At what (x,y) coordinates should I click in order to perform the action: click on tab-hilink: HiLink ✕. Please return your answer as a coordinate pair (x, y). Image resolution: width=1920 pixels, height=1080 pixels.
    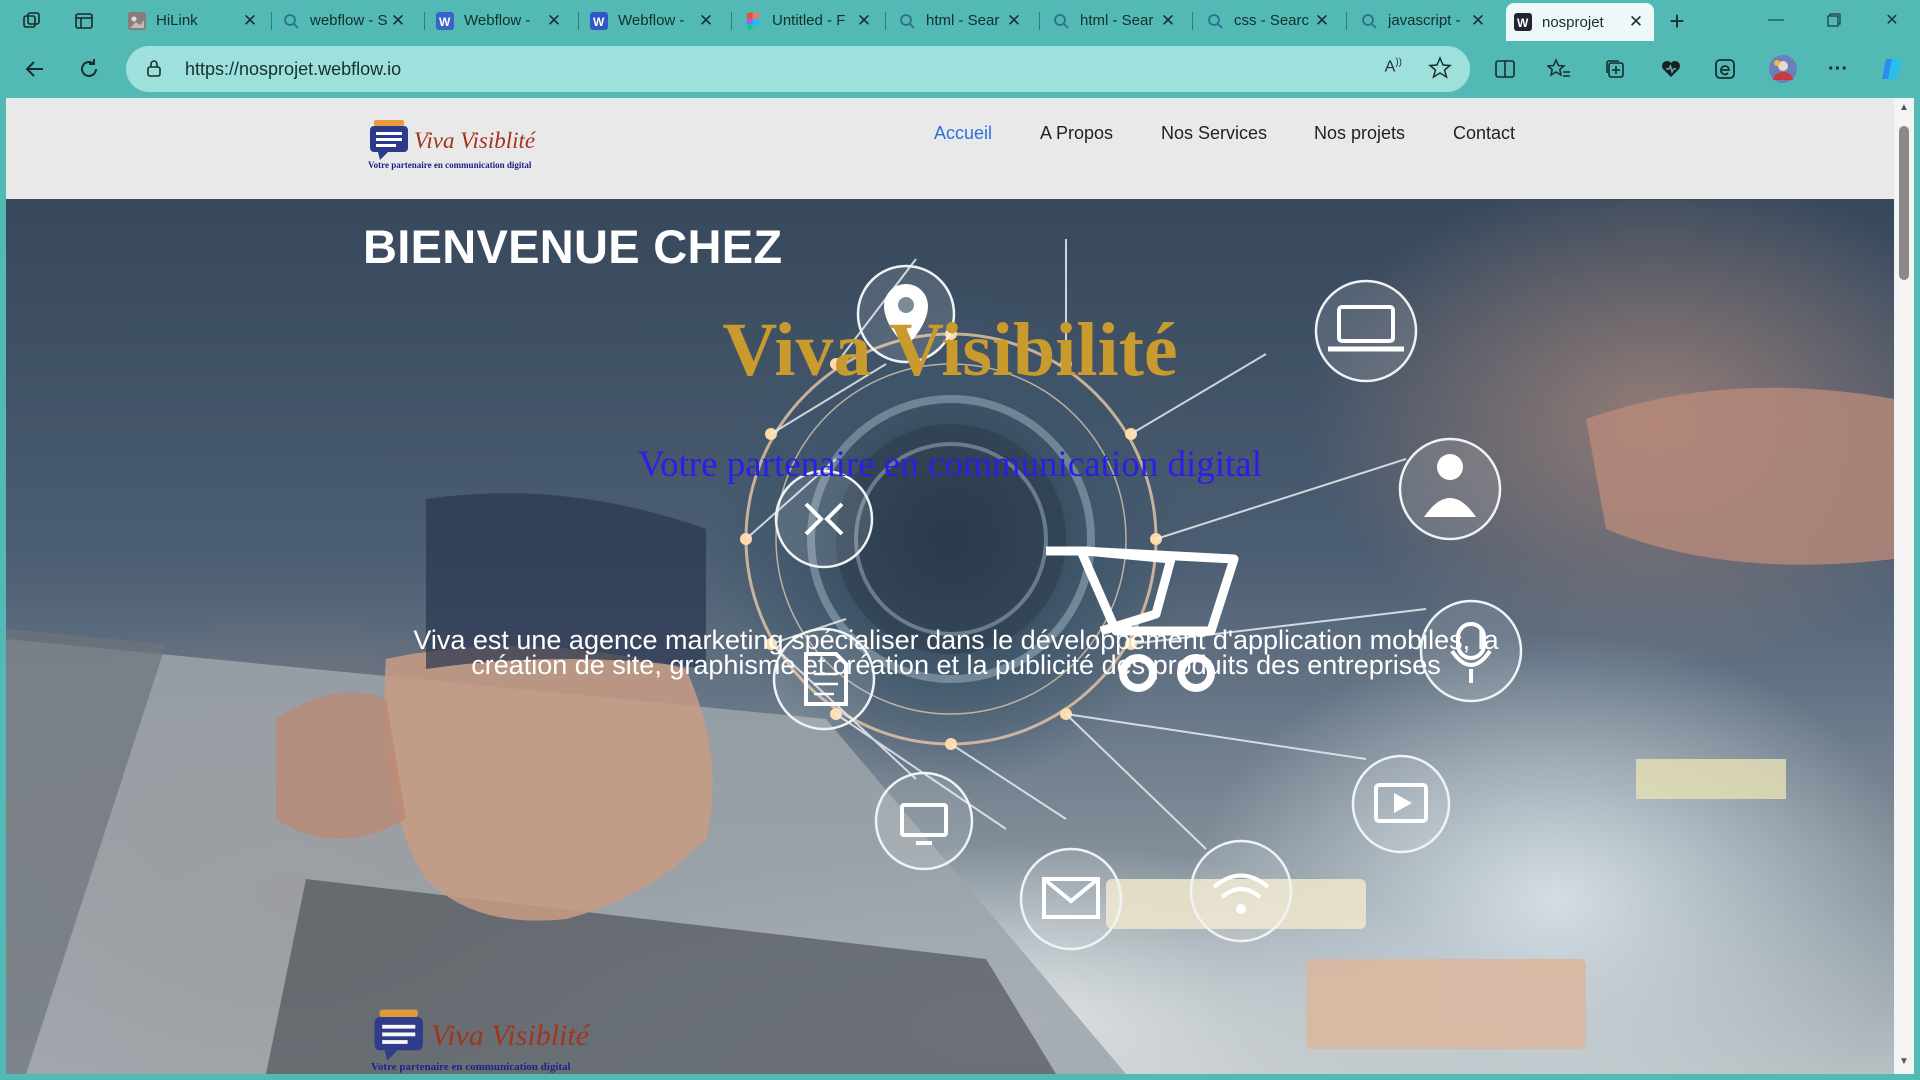
    Looking at the image, I should click on (194, 20).